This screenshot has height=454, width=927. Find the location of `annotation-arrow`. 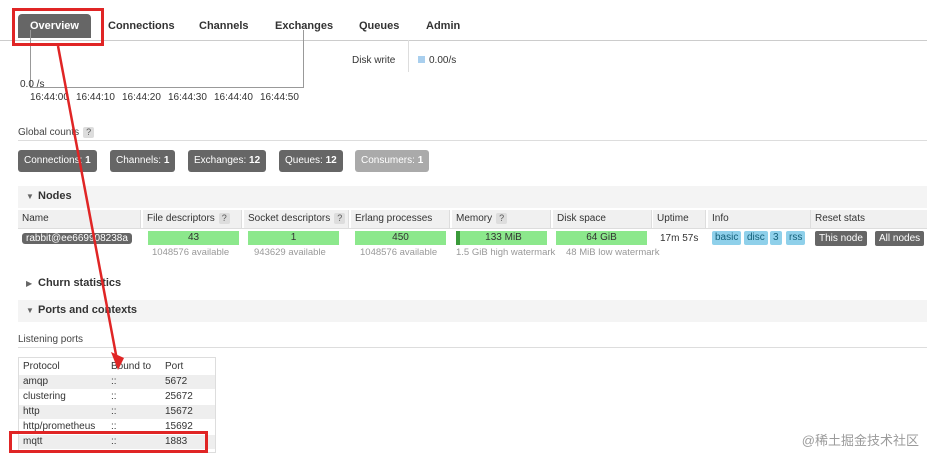

annotation-arrow is located at coordinates (90, 207).